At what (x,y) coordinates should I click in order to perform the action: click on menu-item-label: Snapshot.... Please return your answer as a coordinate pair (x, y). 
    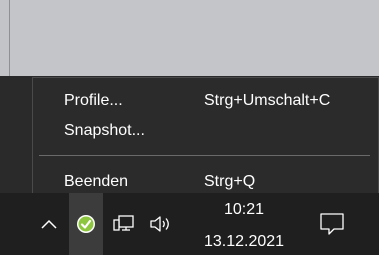
    Looking at the image, I should click on (104, 130).